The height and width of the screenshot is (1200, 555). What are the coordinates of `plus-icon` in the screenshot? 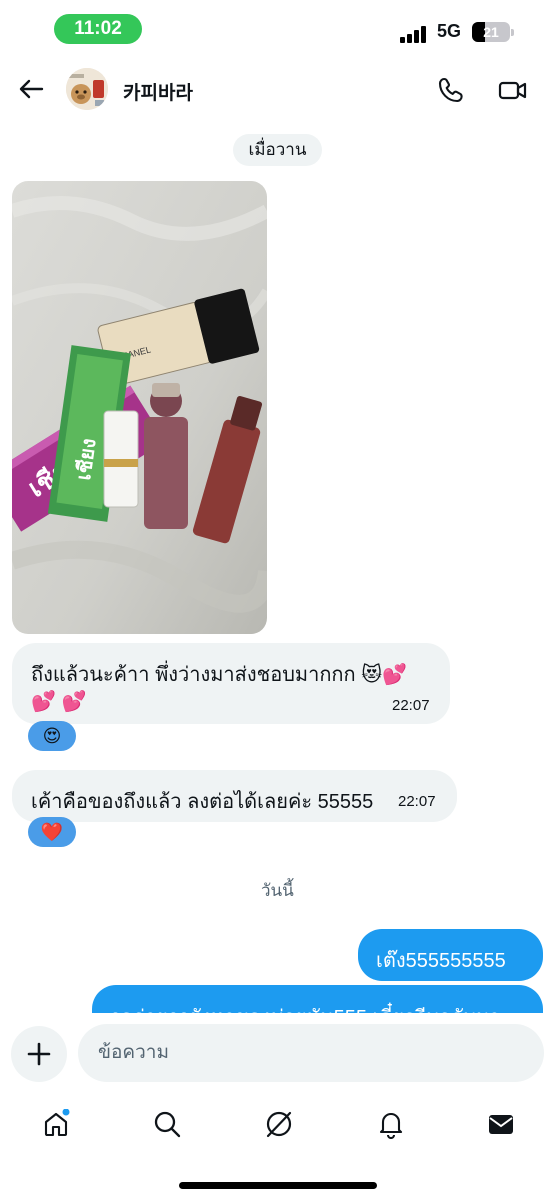 It's located at (39, 1054).